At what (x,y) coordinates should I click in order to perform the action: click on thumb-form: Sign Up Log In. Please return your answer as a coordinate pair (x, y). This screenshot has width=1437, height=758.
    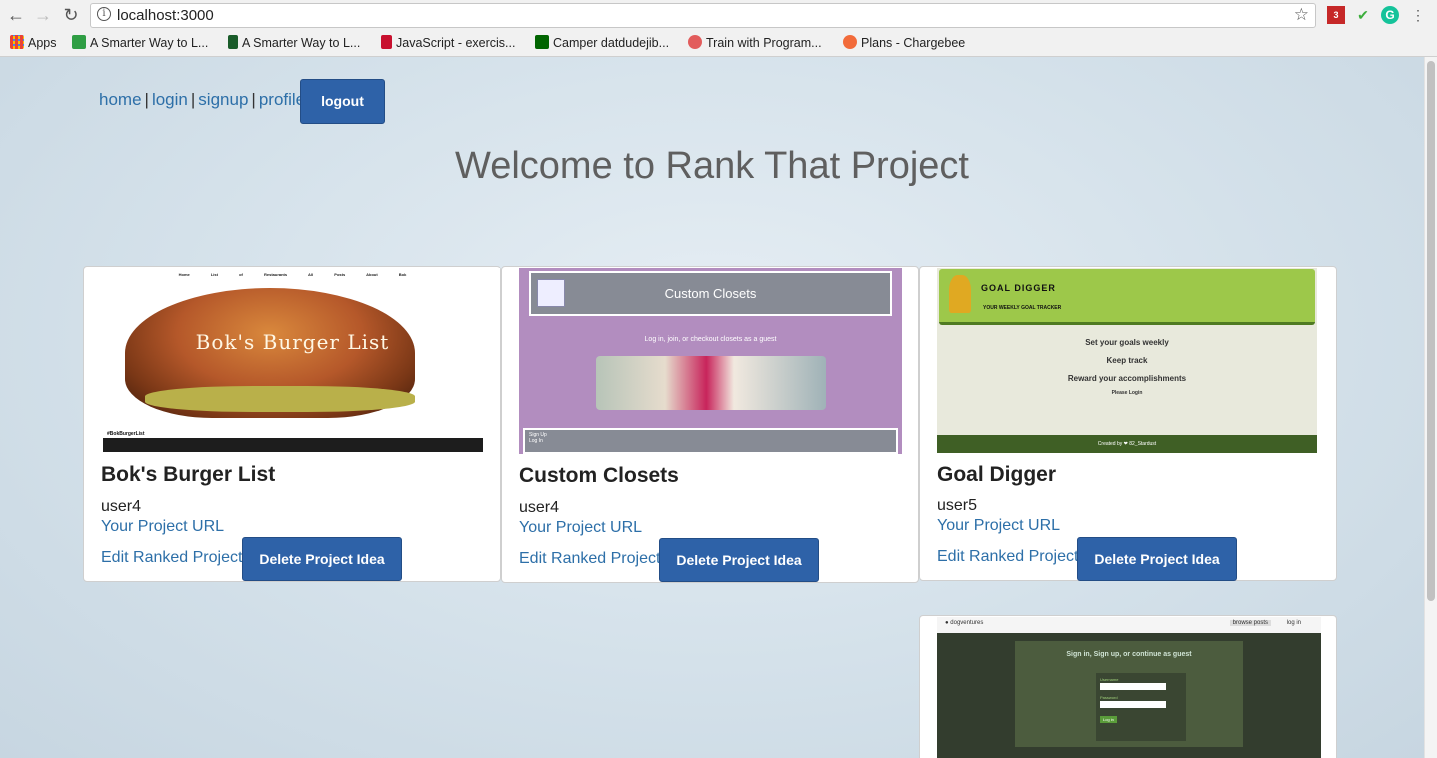
    Looking at the image, I should click on (710, 441).